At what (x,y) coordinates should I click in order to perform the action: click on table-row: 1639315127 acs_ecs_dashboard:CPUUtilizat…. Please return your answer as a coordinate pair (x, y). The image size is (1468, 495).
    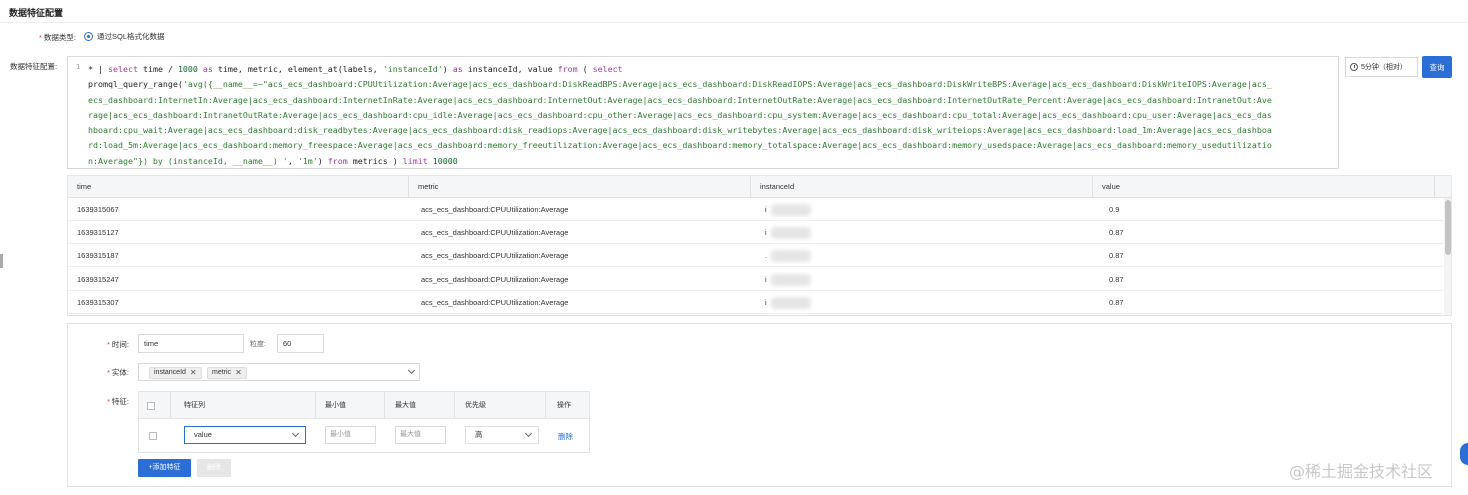
    Looking at the image, I should click on (755, 232).